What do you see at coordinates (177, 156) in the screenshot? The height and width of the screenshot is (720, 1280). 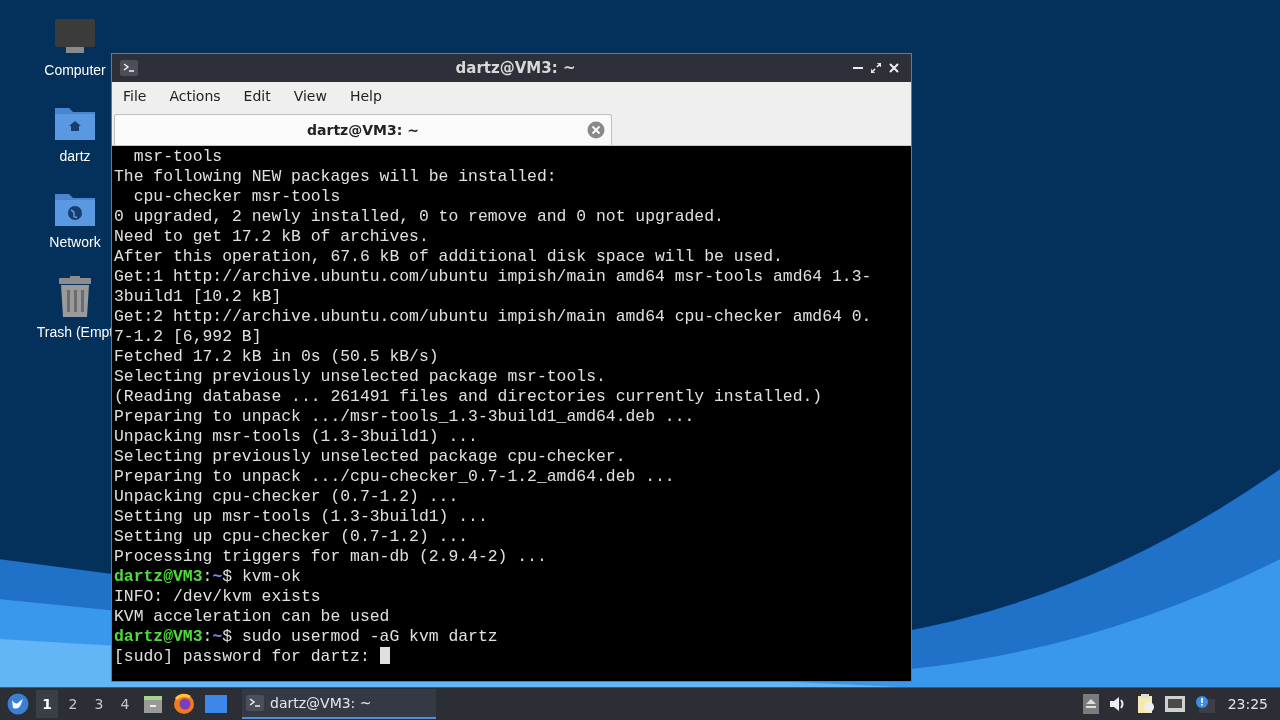 I see `terminal-line: msr-tools` at bounding box center [177, 156].